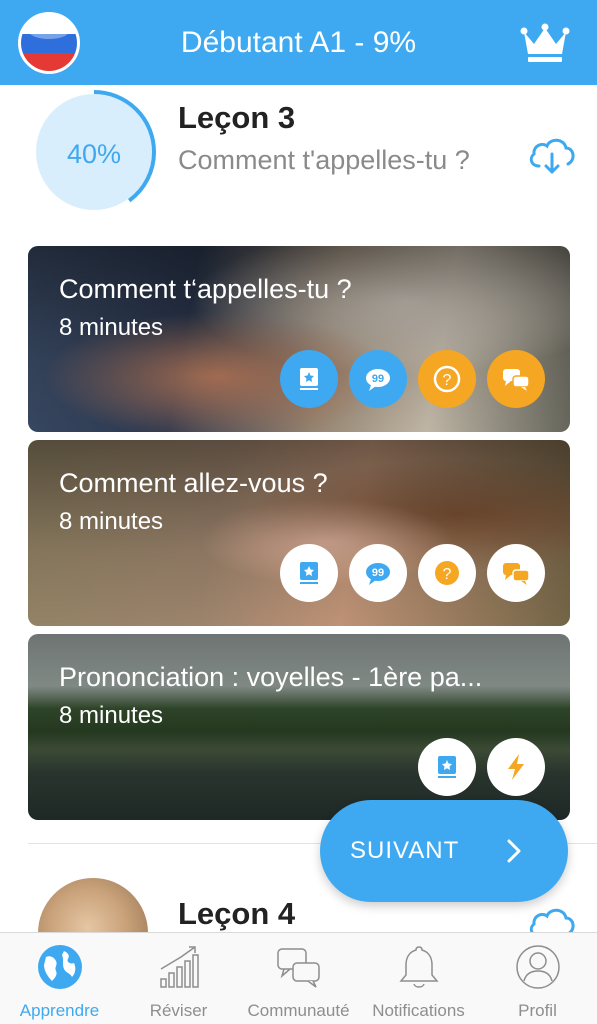 The image size is (597, 1024). I want to click on tab-label: Apprendre, so click(59, 1010).